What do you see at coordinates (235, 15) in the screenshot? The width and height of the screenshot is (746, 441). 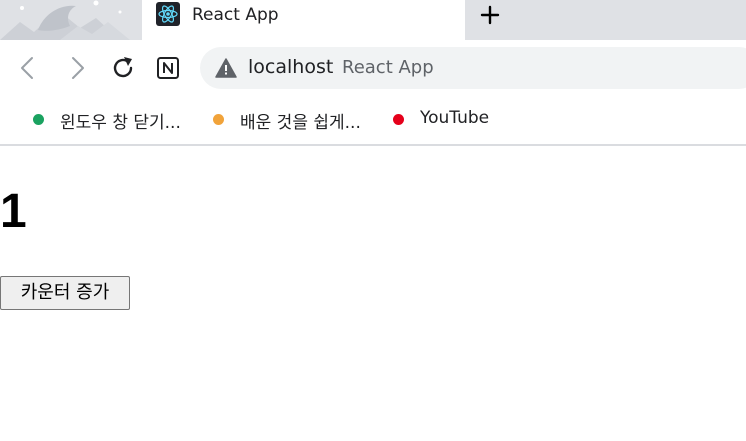 I see `tab-title: React App` at bounding box center [235, 15].